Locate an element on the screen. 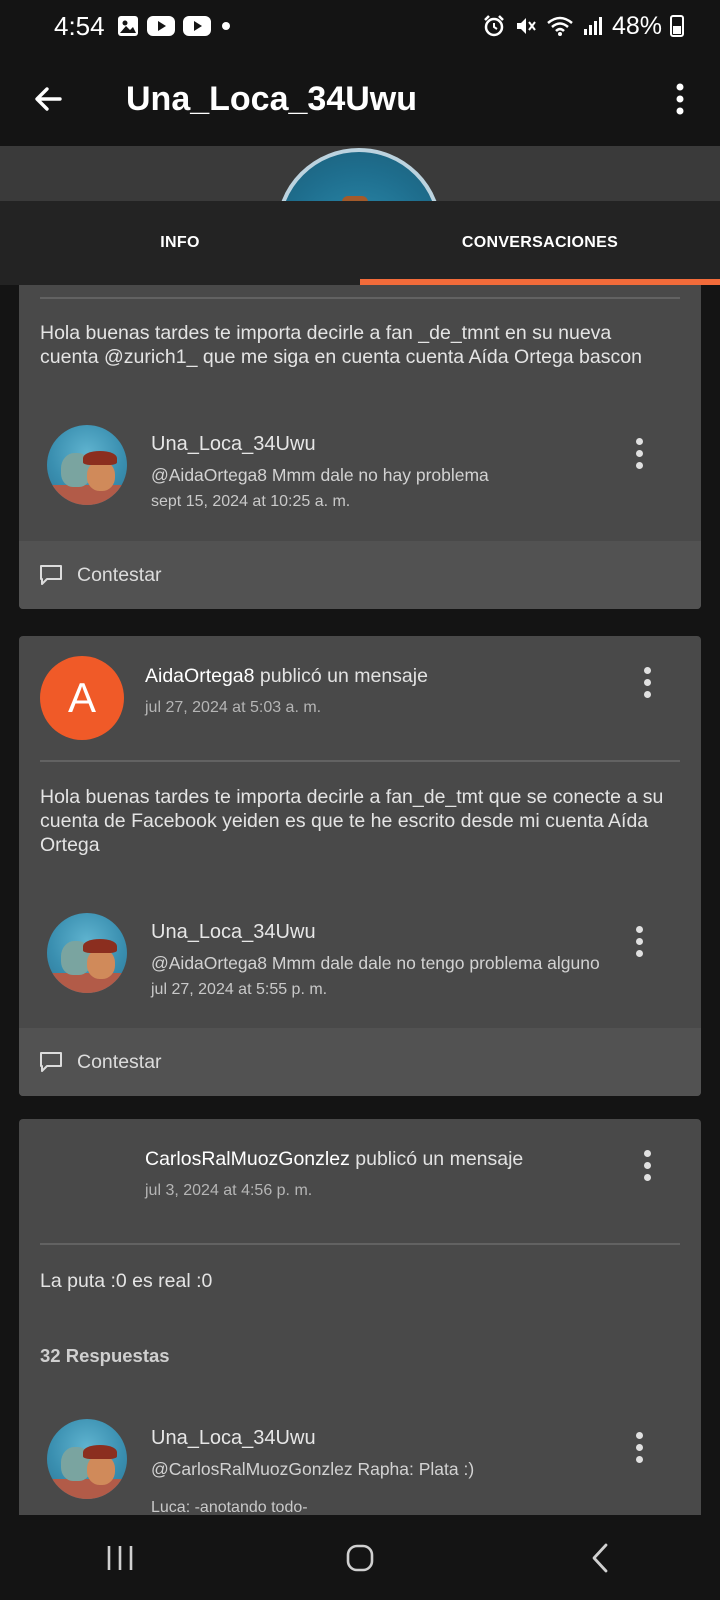  message-text: La puta :0 es real :0 is located at coordinates (126, 1281).